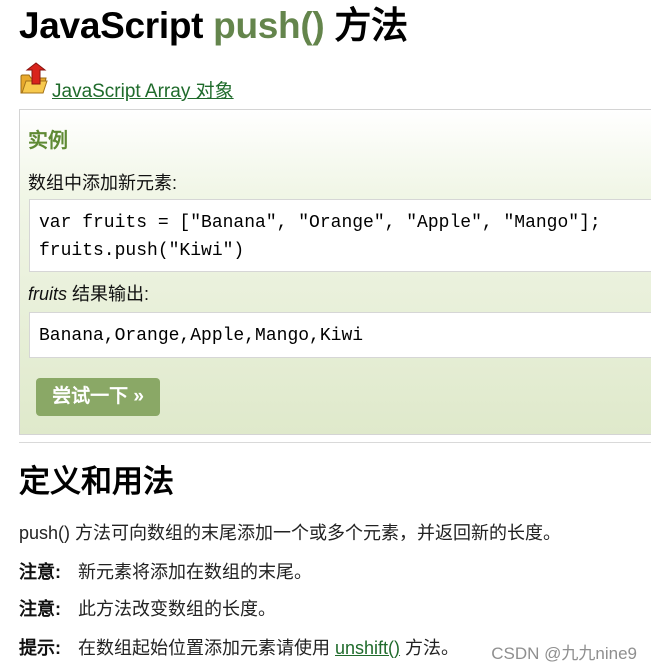 The width and height of the screenshot is (651, 668). I want to click on note-paragraph: 注意: 此方法改变数组的长度。, so click(147, 609).